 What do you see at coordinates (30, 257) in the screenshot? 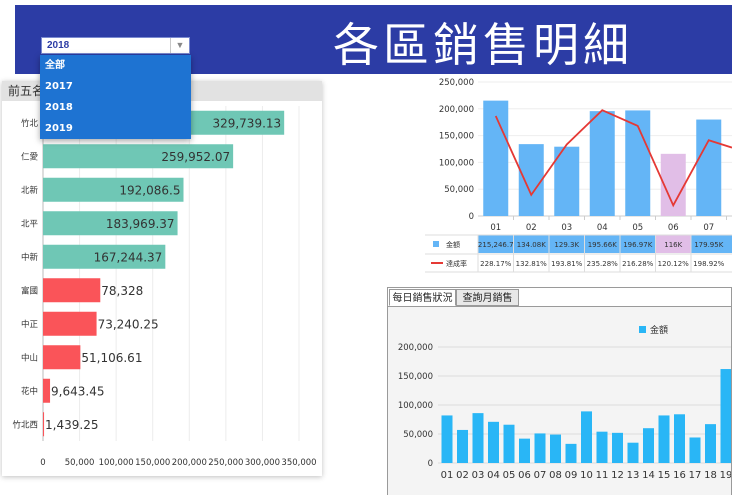
I see `category-label: 中新` at bounding box center [30, 257].